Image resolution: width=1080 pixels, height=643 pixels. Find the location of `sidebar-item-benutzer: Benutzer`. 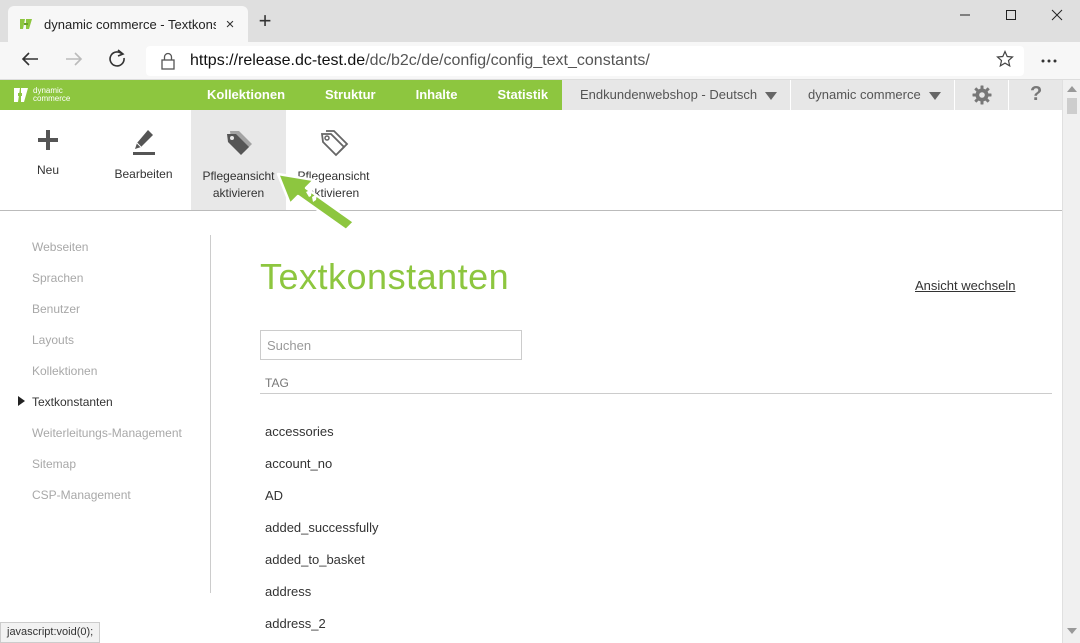

sidebar-item-benutzer: Benutzer is located at coordinates (56, 309).